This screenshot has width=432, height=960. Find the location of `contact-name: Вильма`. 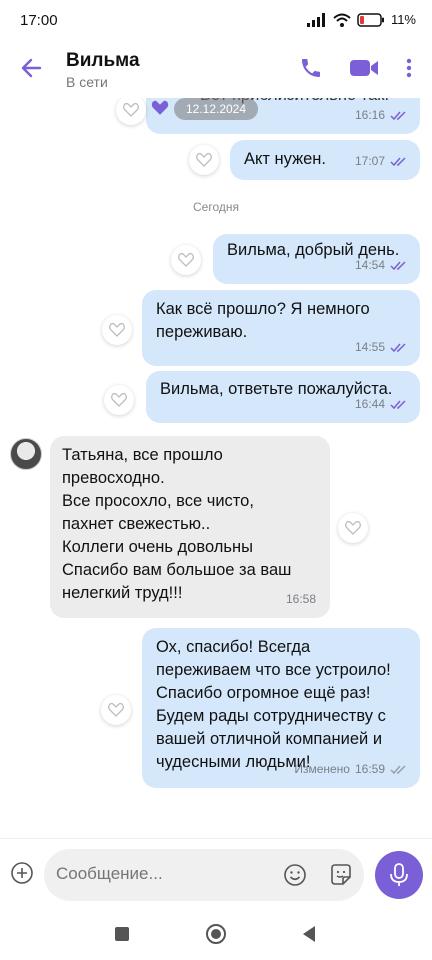

contact-name: Вильма is located at coordinates (103, 61).